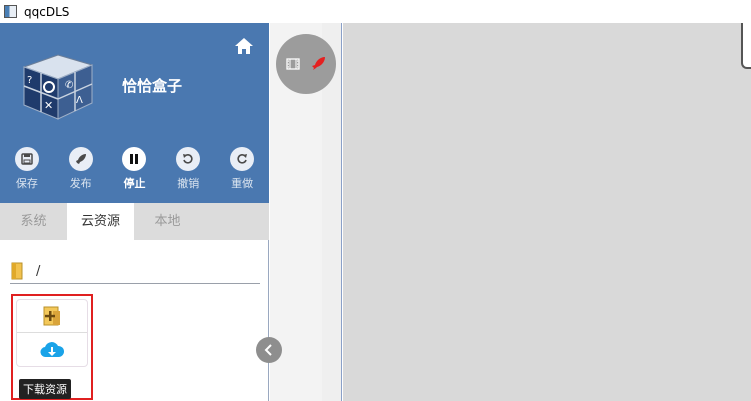 The height and width of the screenshot is (401, 751). I want to click on path-value: /, so click(38, 271).